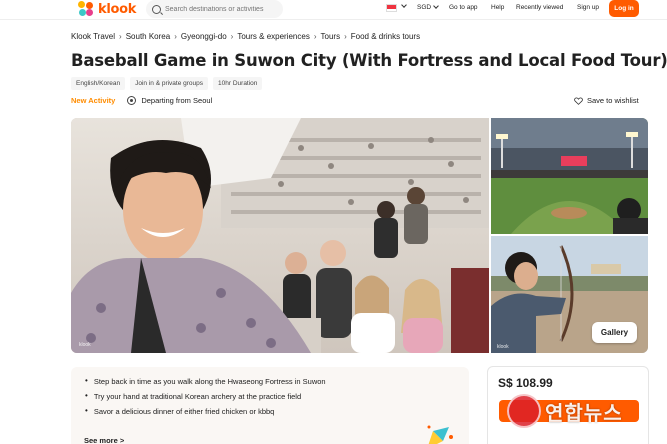 This screenshot has height=444, width=667. Describe the element at coordinates (117, 9) in the screenshot. I see `klook-logo-text: klook` at that location.